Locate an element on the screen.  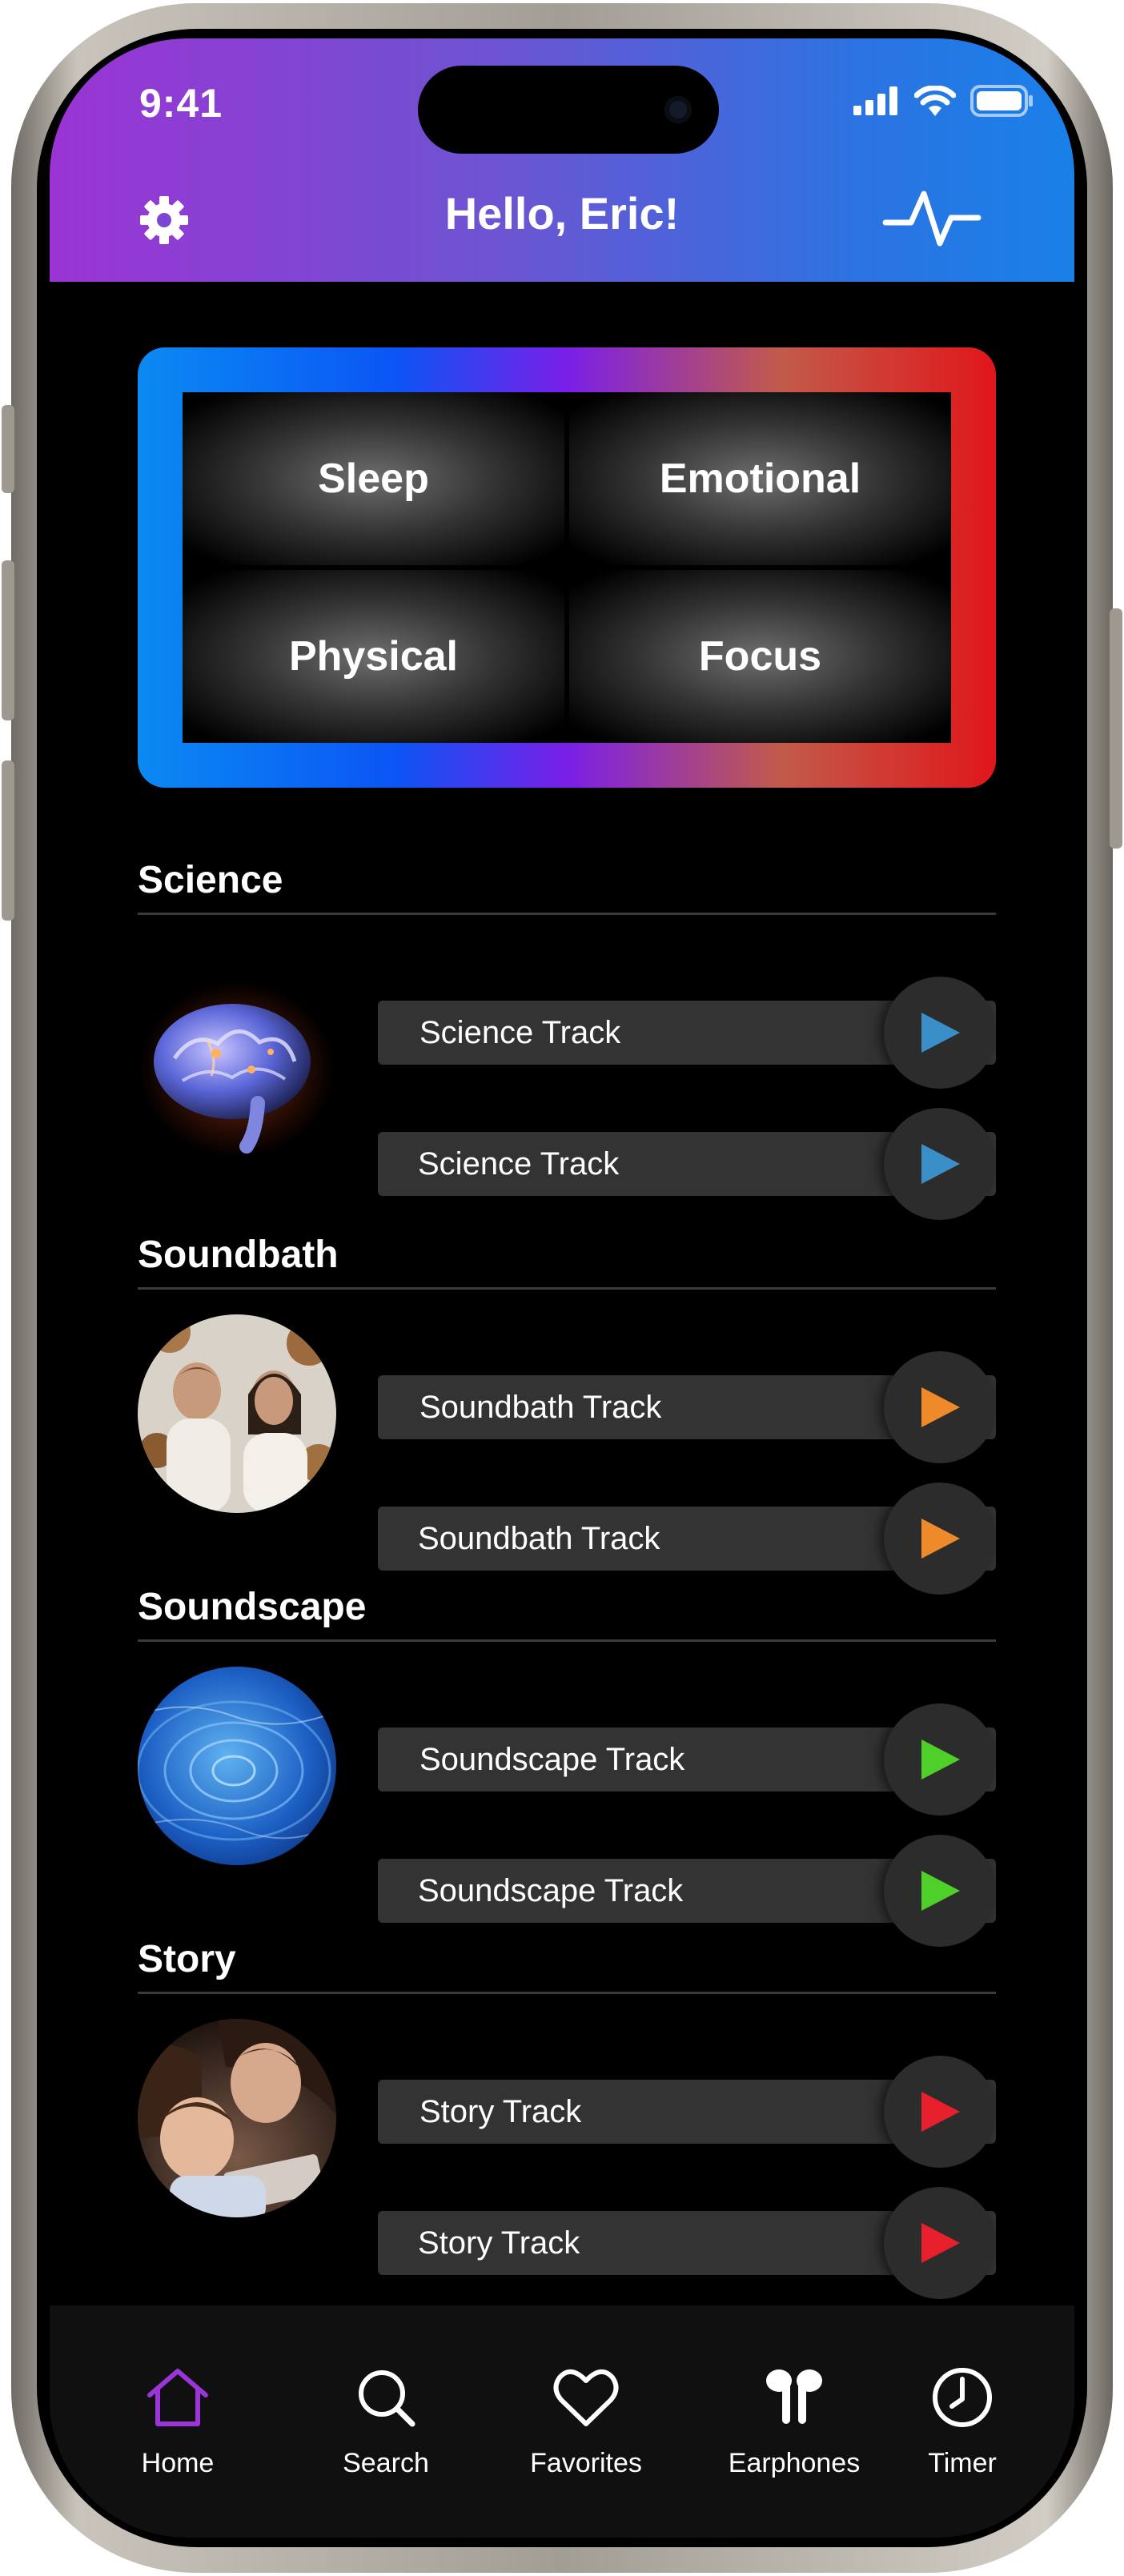
soundbath-track-1: Soundbath Track is located at coordinates (687, 1407).